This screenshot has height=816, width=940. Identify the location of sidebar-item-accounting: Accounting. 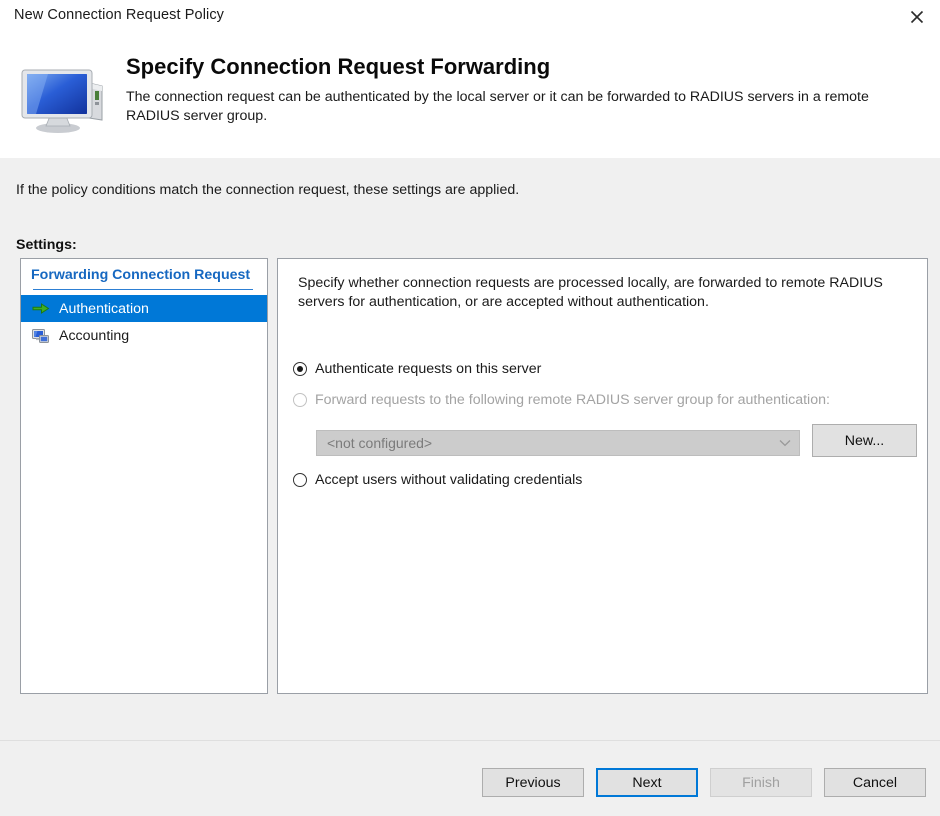
(144, 335).